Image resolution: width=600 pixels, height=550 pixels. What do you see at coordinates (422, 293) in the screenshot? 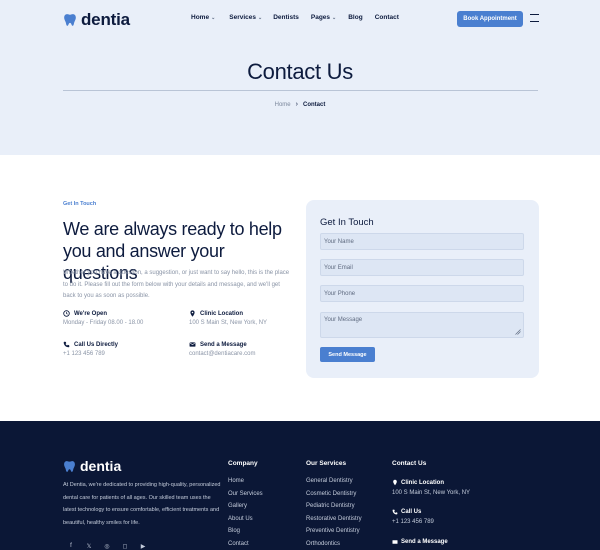
I see `phone-field: Your Phone` at bounding box center [422, 293].